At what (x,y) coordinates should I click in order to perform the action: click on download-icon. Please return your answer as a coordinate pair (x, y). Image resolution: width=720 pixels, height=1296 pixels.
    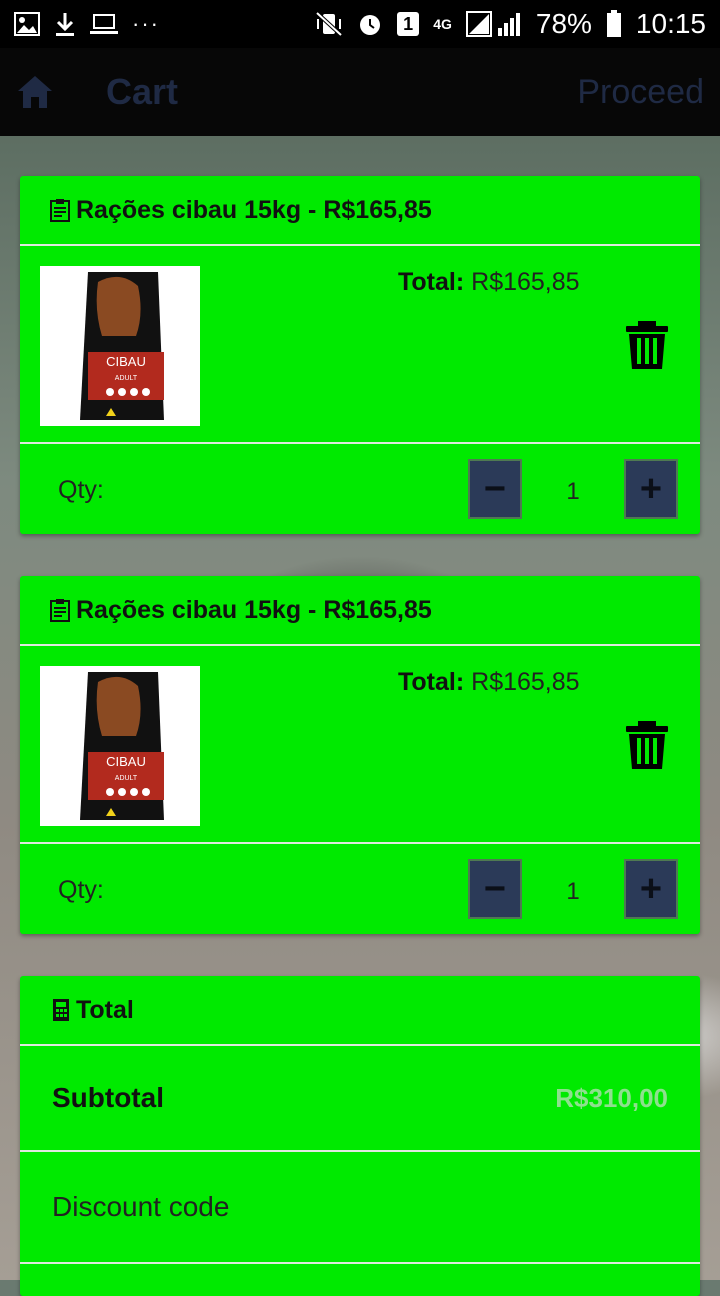
    Looking at the image, I should click on (65, 24).